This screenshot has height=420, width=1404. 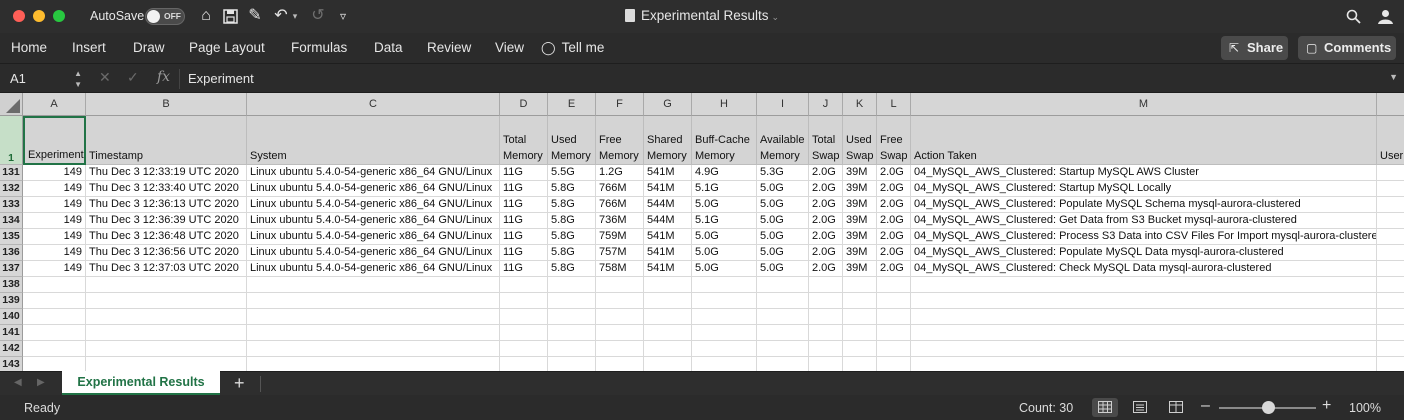 What do you see at coordinates (668, 205) in the screenshot?
I see `table-cell: 544M` at bounding box center [668, 205].